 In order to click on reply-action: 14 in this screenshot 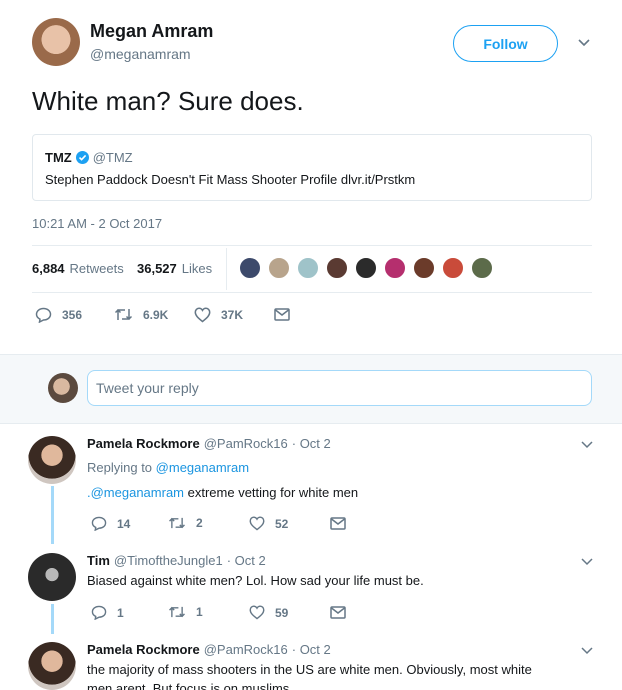, I will do `click(110, 523)`.